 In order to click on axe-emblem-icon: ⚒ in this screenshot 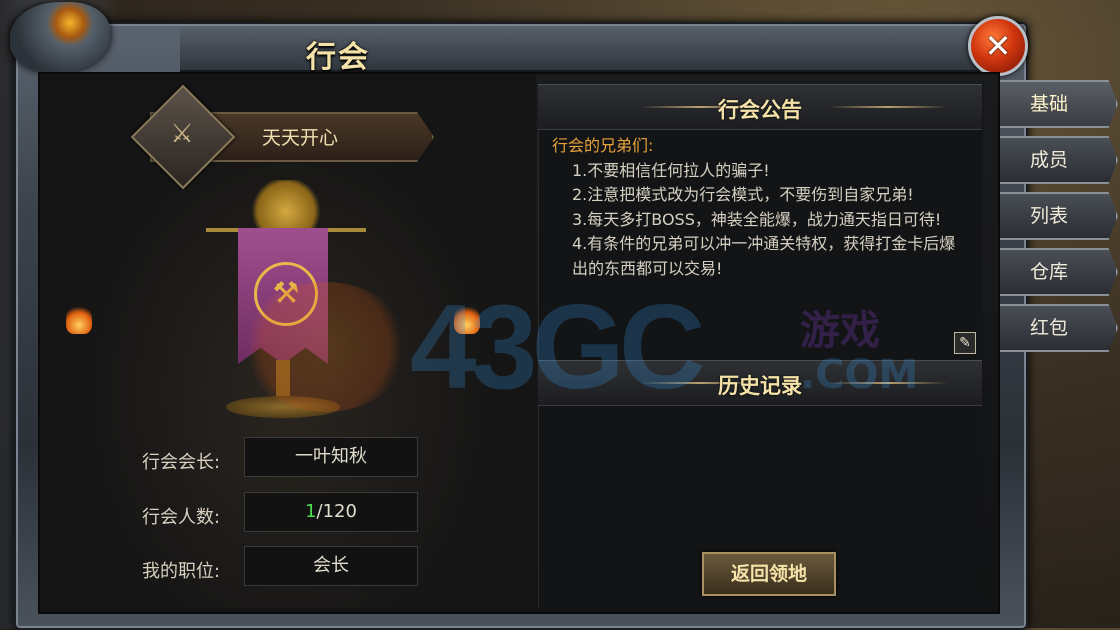, I will do `click(286, 294)`.